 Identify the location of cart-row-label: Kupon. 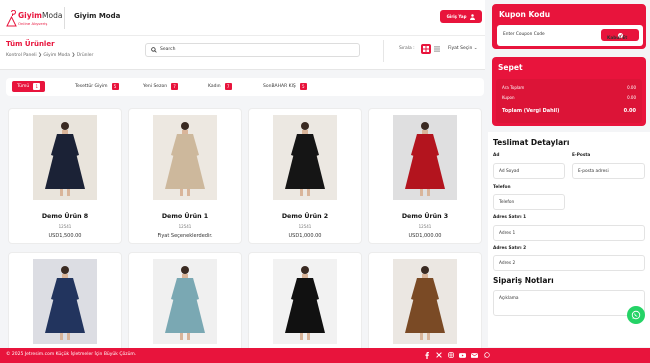
(508, 97).